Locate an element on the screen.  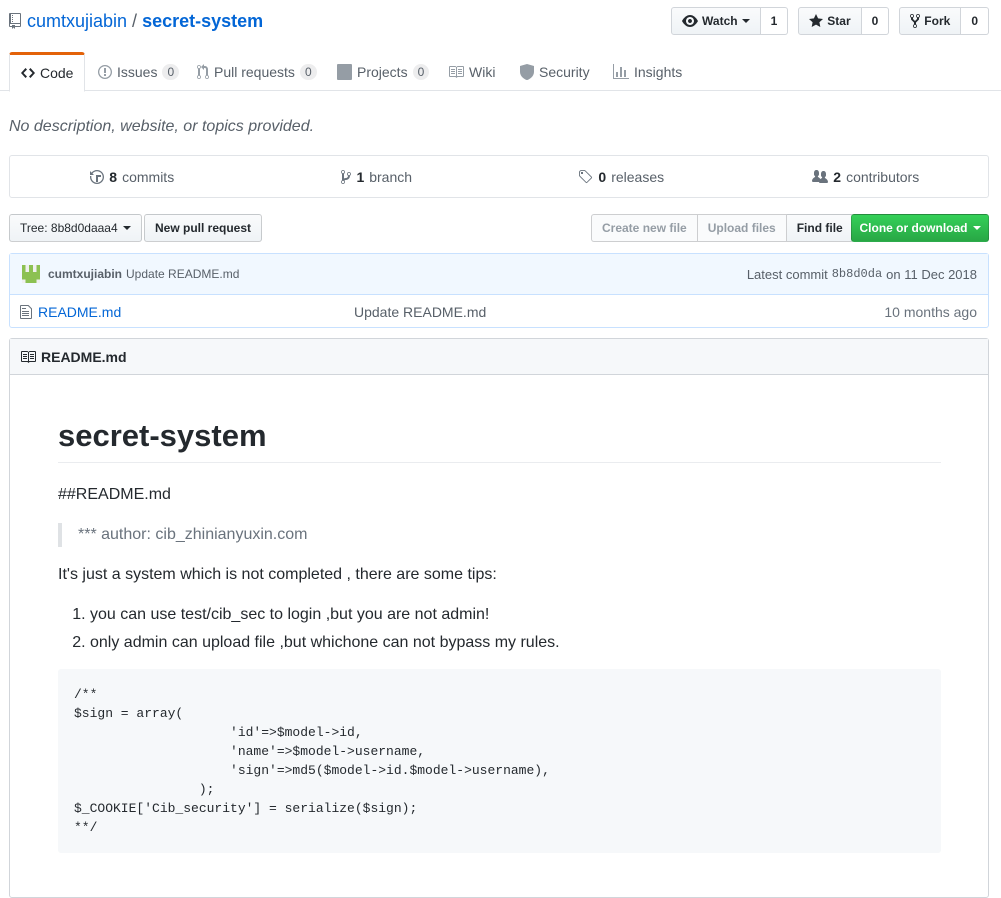
watch-label: Watch is located at coordinates (720, 21).